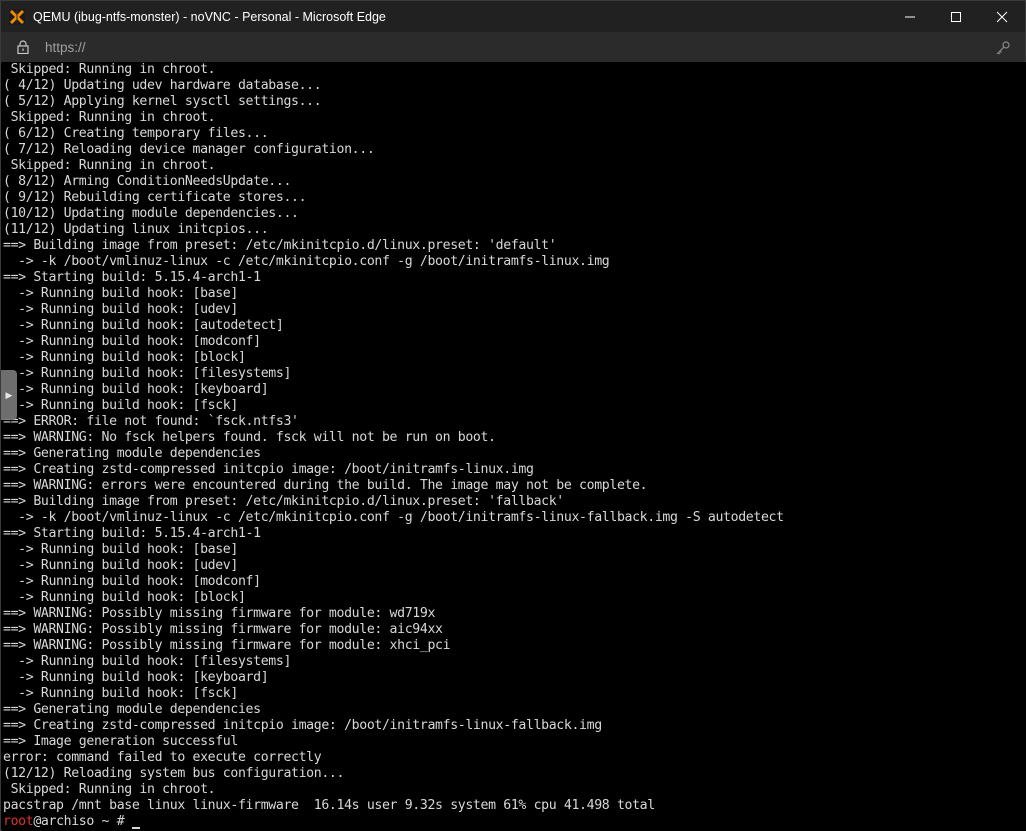 Image resolution: width=1026 pixels, height=831 pixels. I want to click on terminal-line: ==> ERROR: file not found: `fsck.ntfs3', so click(151, 421).